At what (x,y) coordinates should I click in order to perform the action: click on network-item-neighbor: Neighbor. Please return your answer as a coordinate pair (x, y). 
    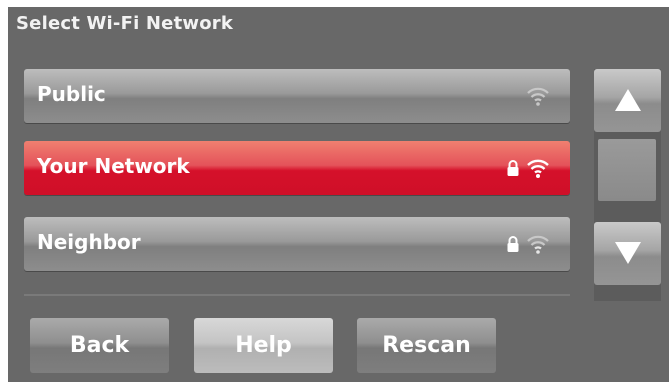
    Looking at the image, I should click on (297, 244).